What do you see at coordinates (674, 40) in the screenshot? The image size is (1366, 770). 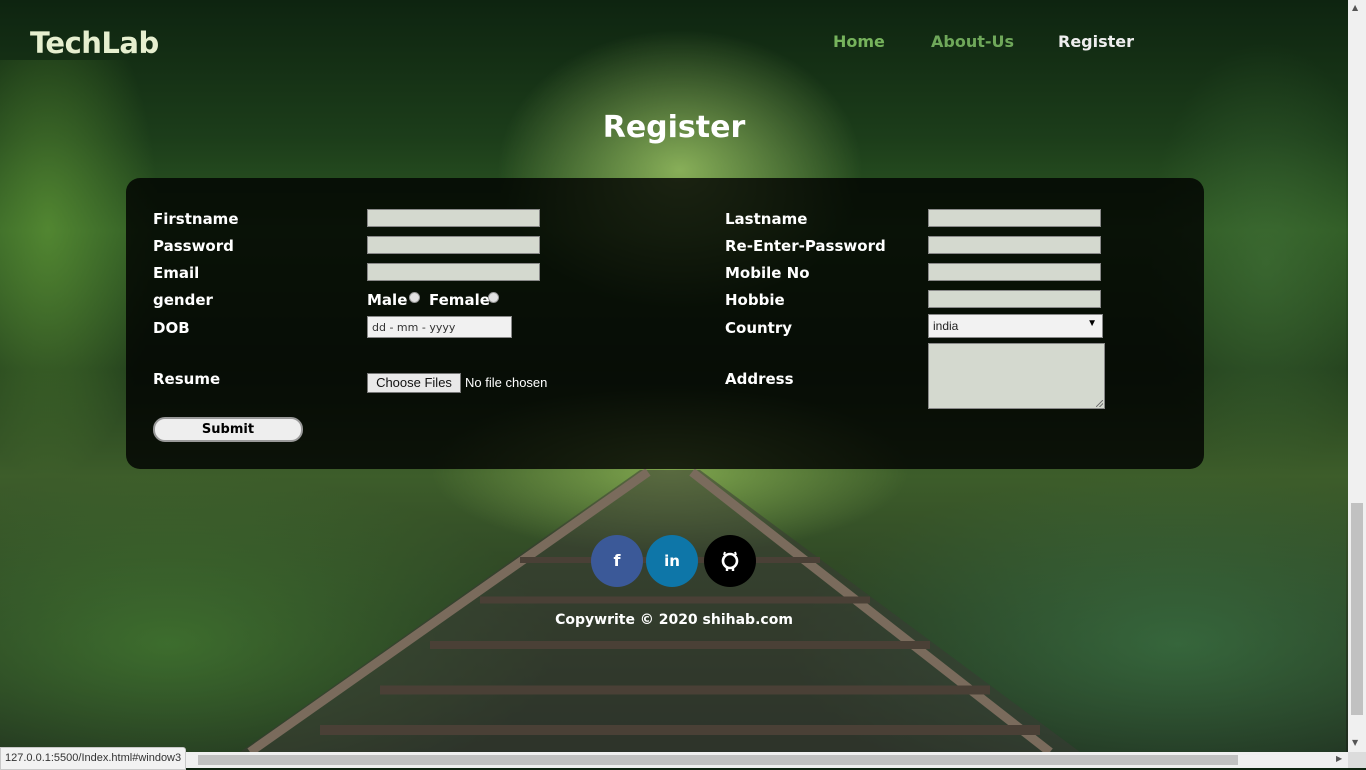 I see `navbar: TechLab Home About-Us Register` at bounding box center [674, 40].